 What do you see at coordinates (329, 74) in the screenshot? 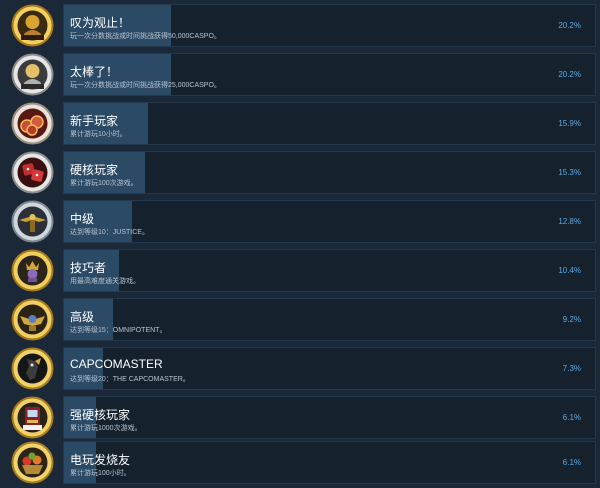
I see `achievement-panel: 太棒了！ 玩一次分数挑战或时间挑战获得25,000CASPO。 20.2%` at bounding box center [329, 74].